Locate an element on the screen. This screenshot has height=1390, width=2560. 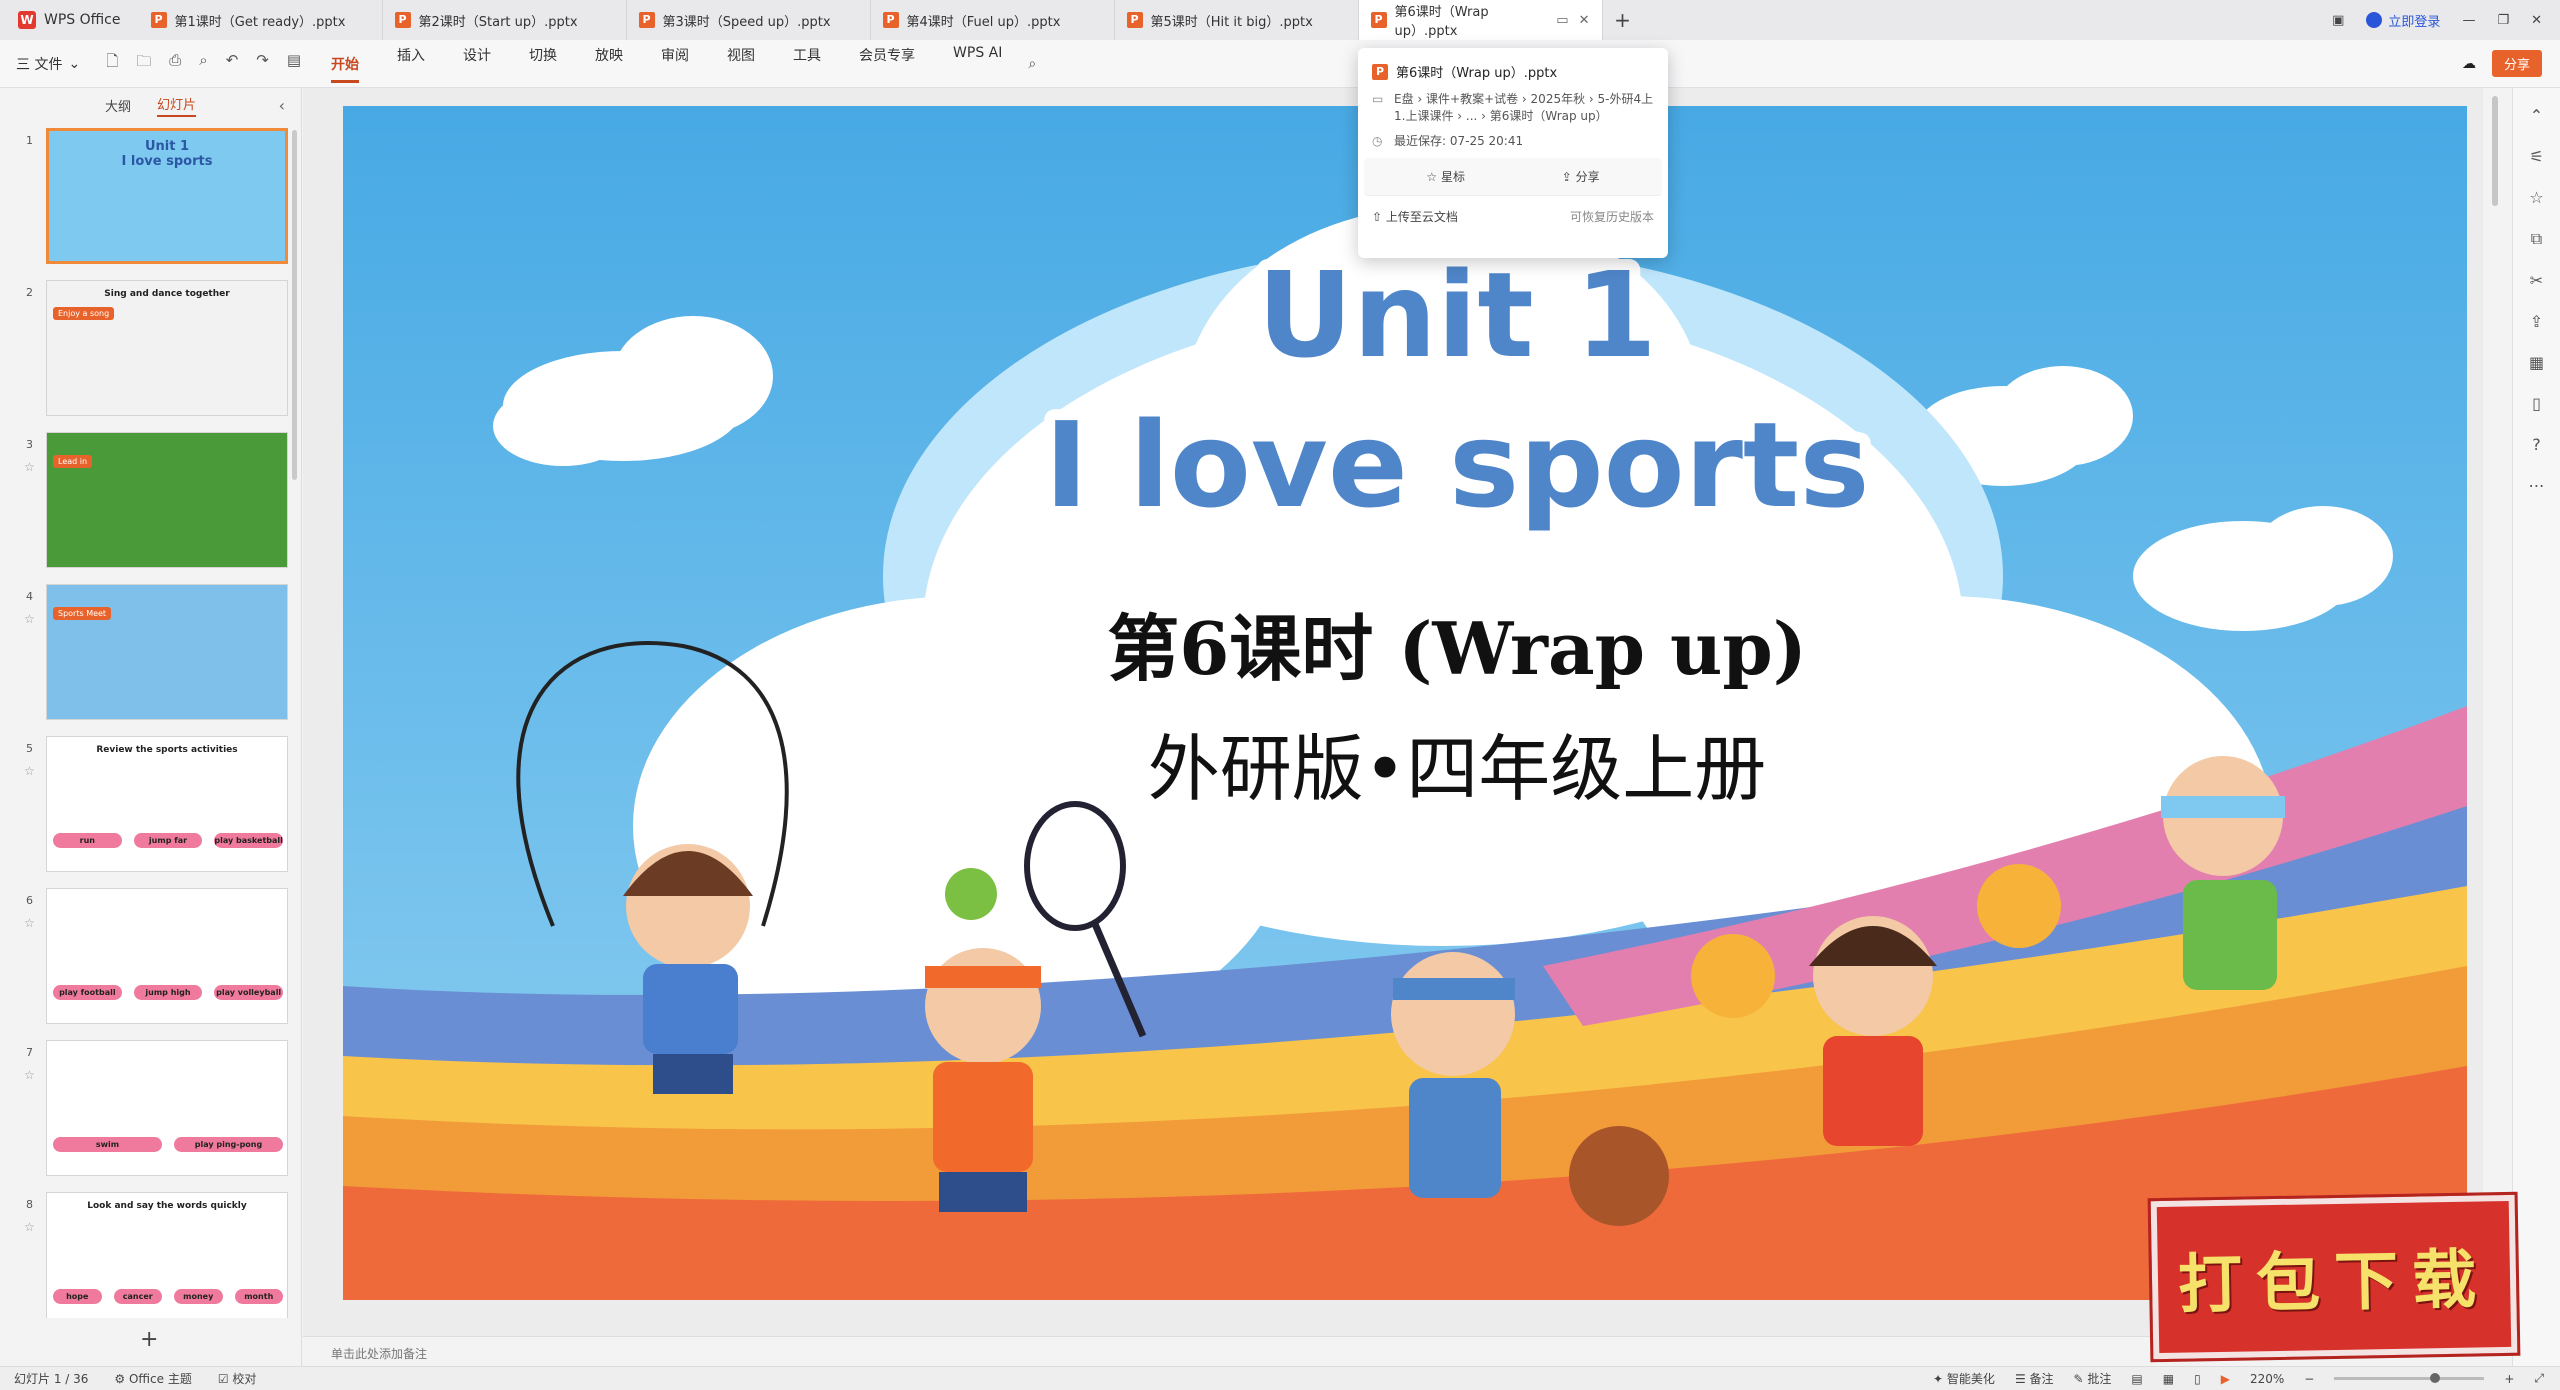
doc-tab-5: P 第5课时（Hit it big）.pptx is located at coordinates (1237, 20).